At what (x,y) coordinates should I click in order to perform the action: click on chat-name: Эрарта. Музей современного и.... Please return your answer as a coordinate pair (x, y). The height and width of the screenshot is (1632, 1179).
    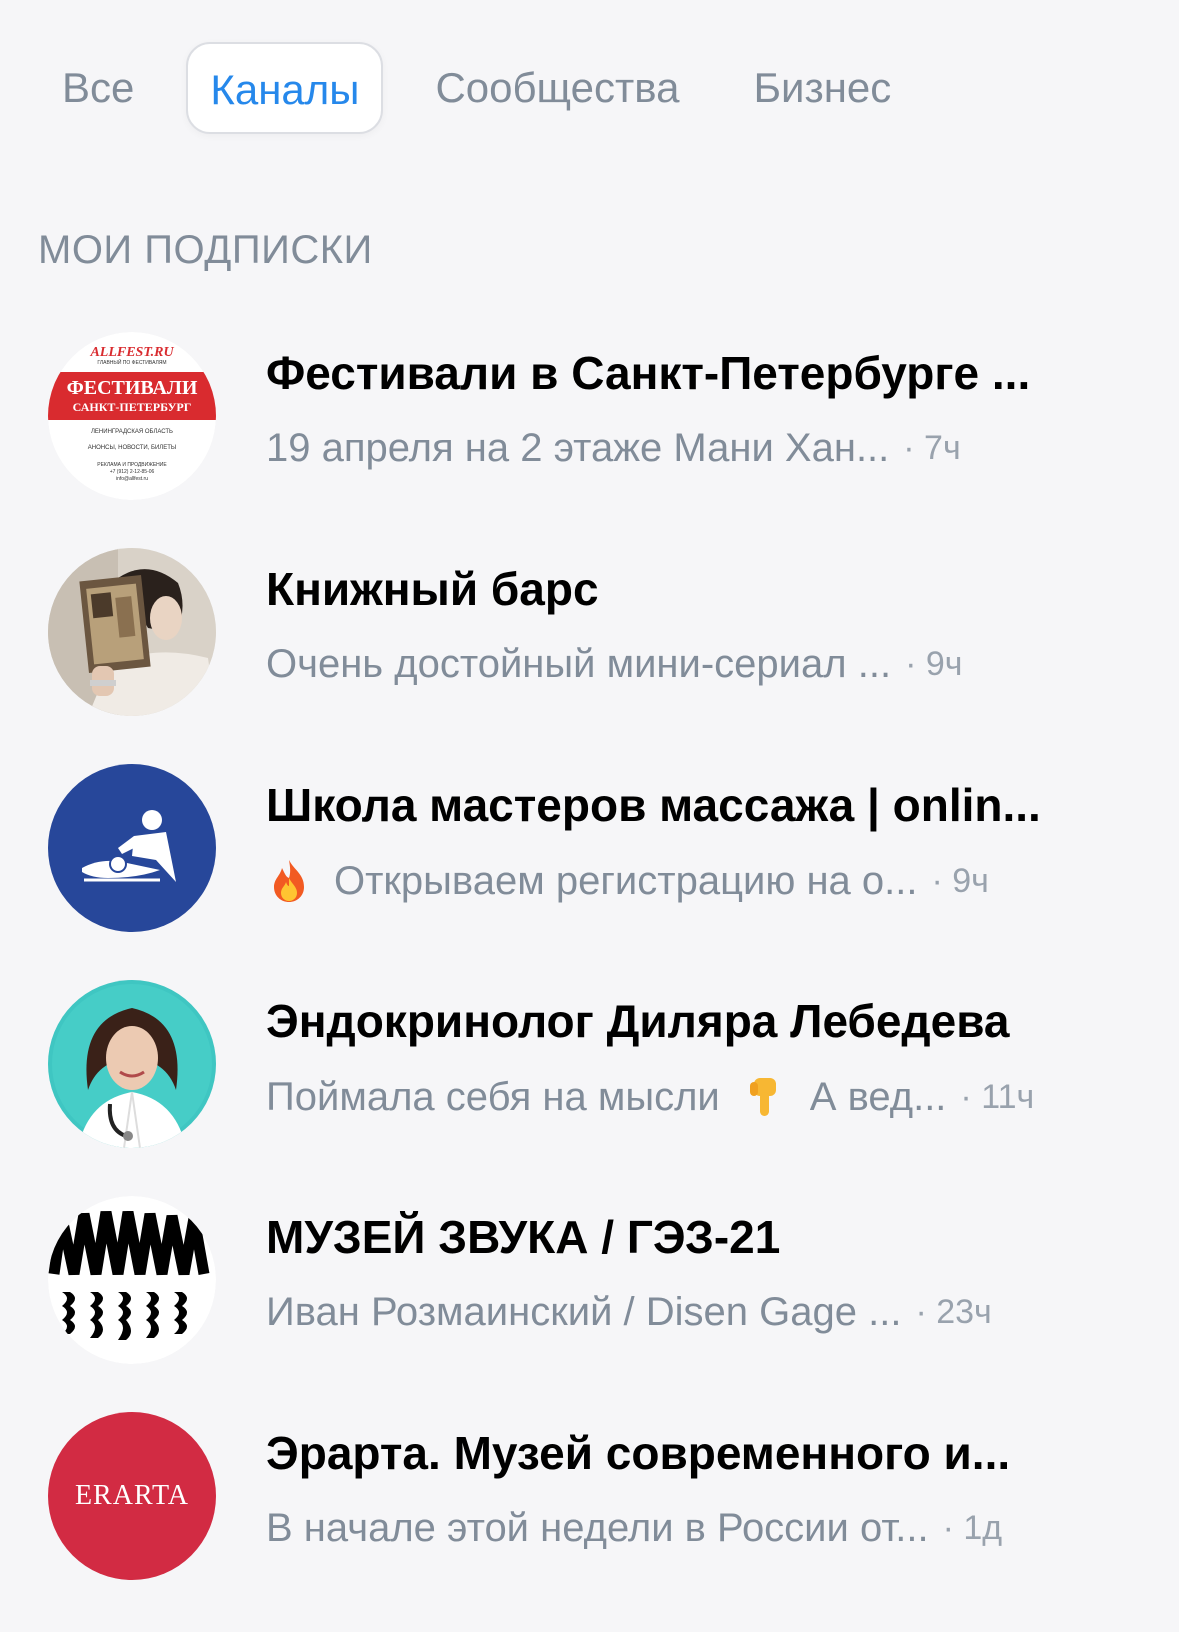
    Looking at the image, I should click on (638, 1453).